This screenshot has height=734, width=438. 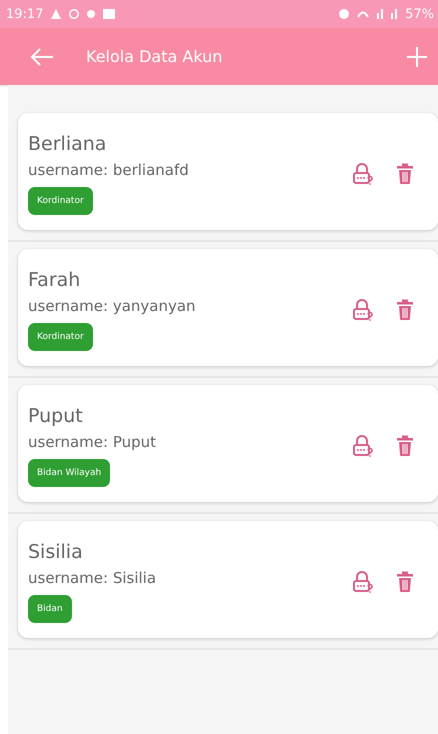 I want to click on account-username: username: yanyanyan, so click(x=112, y=305).